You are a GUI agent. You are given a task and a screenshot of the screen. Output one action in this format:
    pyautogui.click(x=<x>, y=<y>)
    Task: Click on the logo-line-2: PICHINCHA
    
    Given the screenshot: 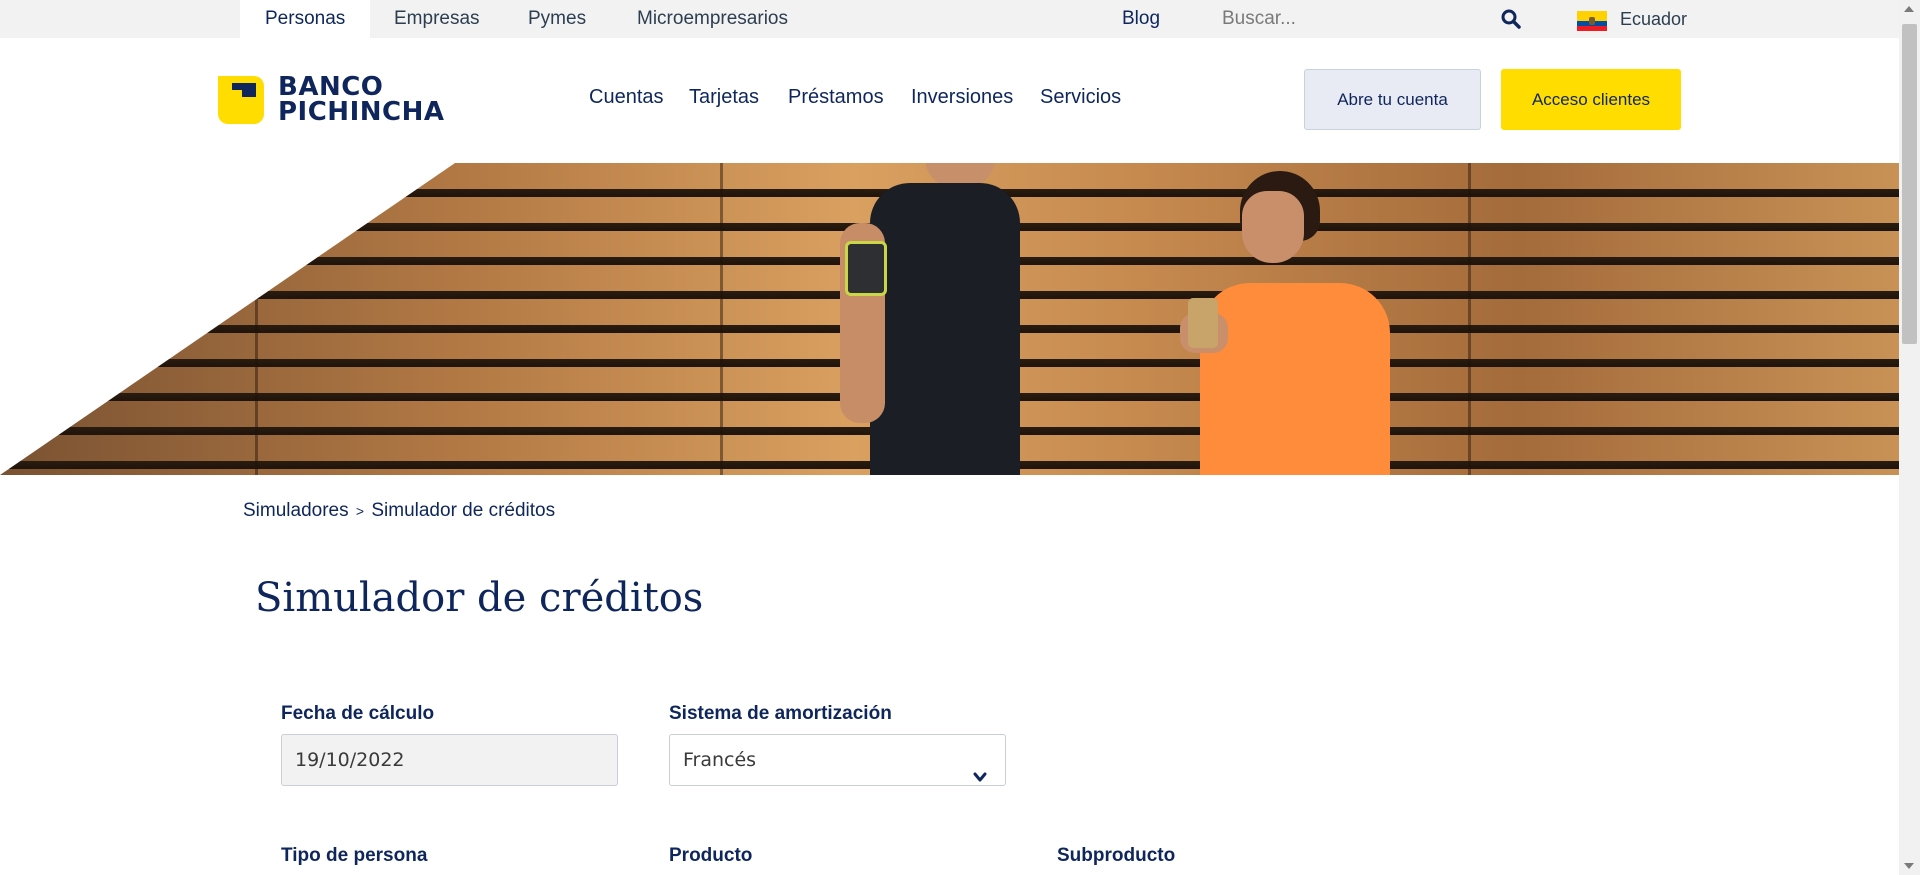 What is the action you would take?
    pyautogui.click(x=361, y=112)
    